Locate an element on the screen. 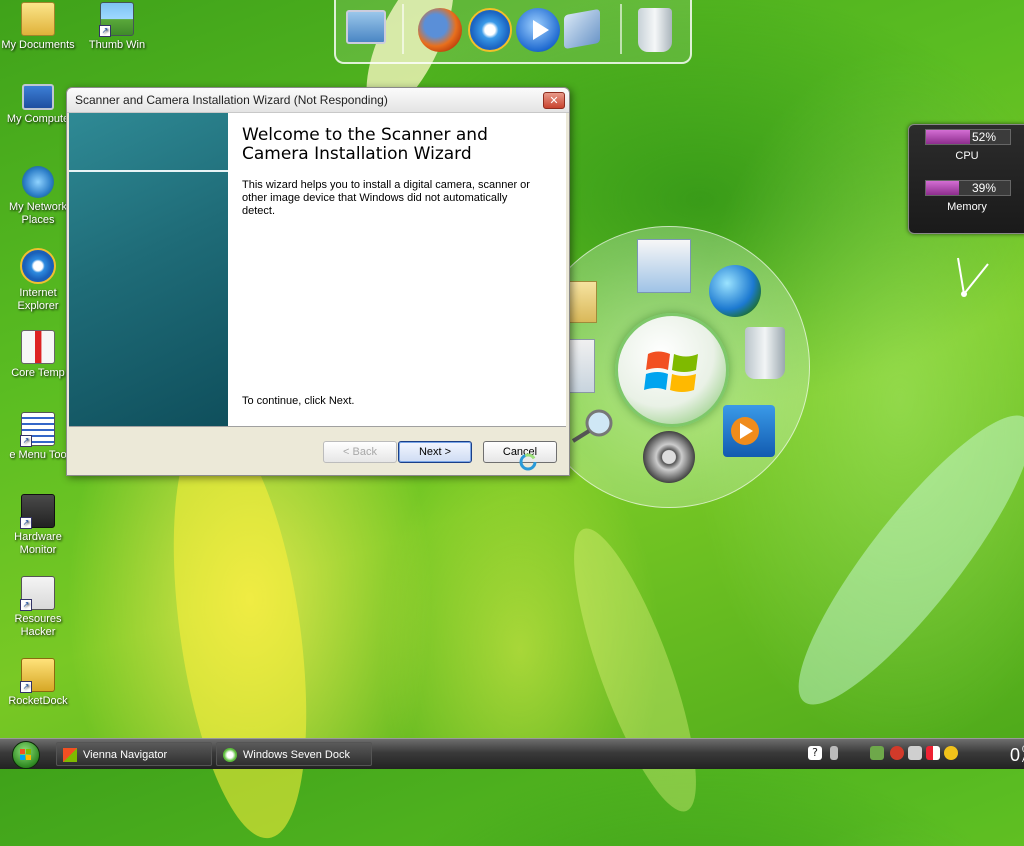 The width and height of the screenshot is (1024, 846). desktop-icon-label: My Documents is located at coordinates (38, 45).